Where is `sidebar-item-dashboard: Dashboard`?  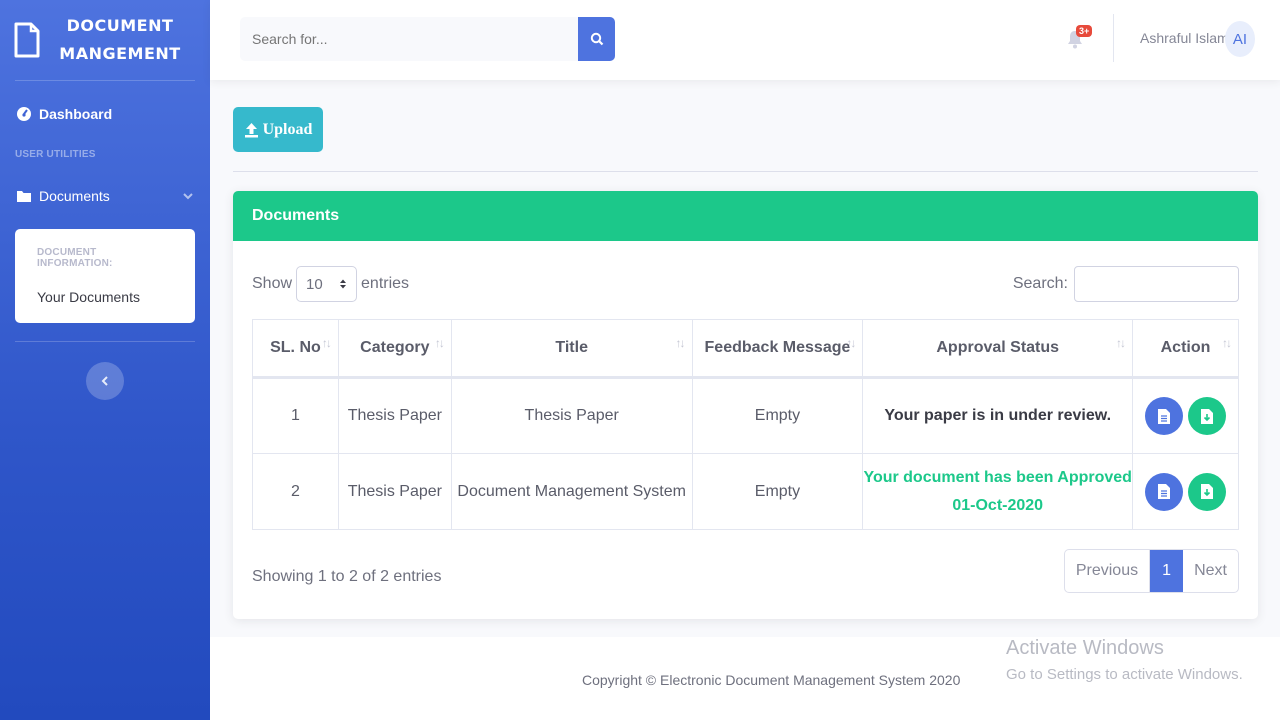
sidebar-item-dashboard: Dashboard is located at coordinates (105, 114).